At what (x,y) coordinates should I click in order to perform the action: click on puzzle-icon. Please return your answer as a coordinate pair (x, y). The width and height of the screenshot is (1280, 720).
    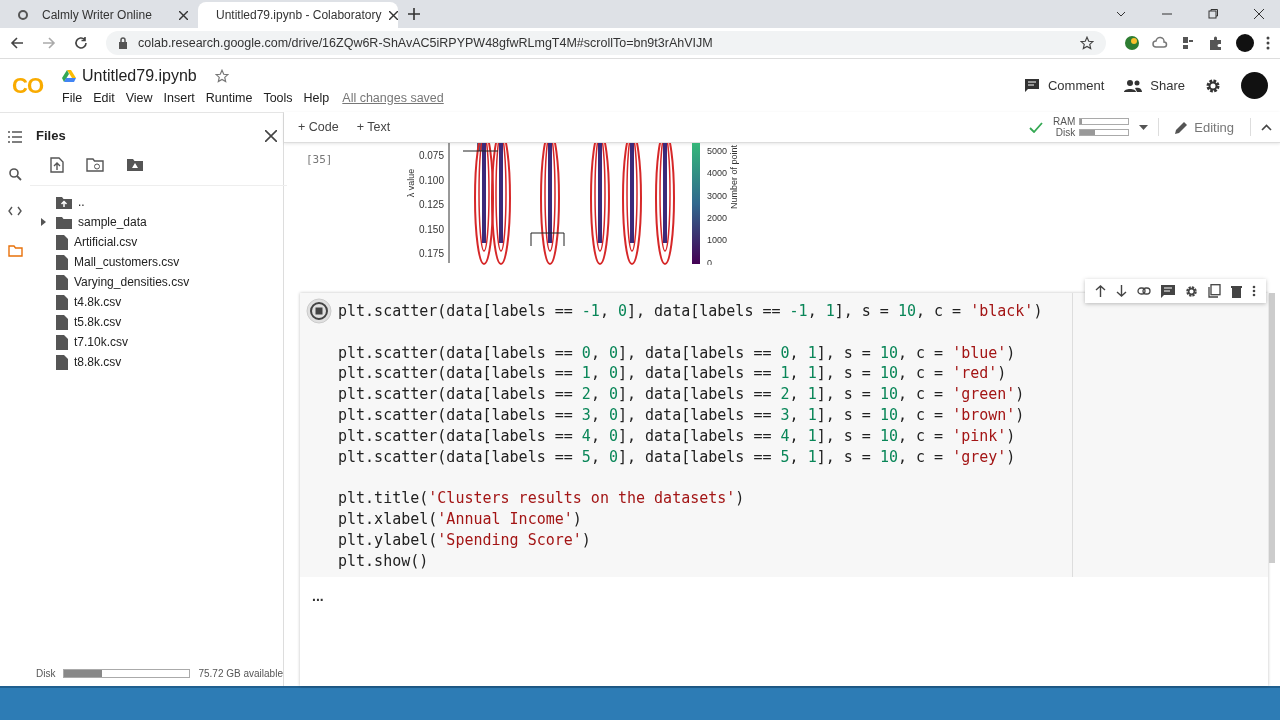
    Looking at the image, I should click on (1216, 43).